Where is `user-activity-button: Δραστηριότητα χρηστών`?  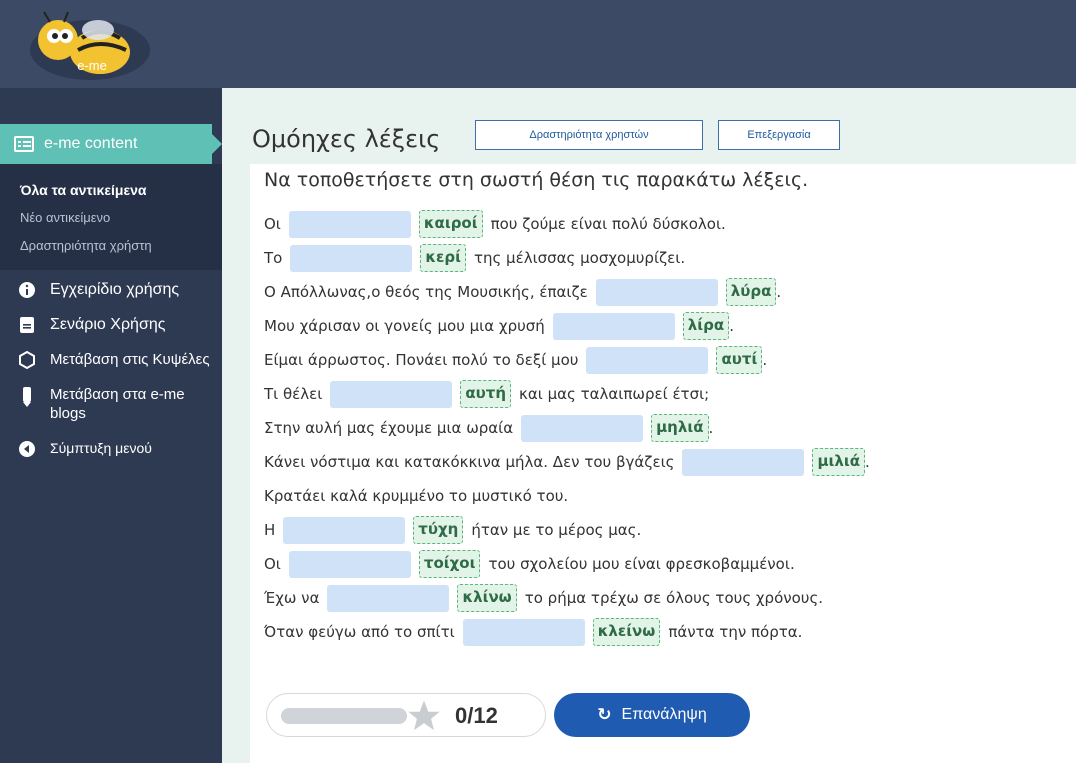
user-activity-button: Δραστηριότητα χρηστών is located at coordinates (589, 135).